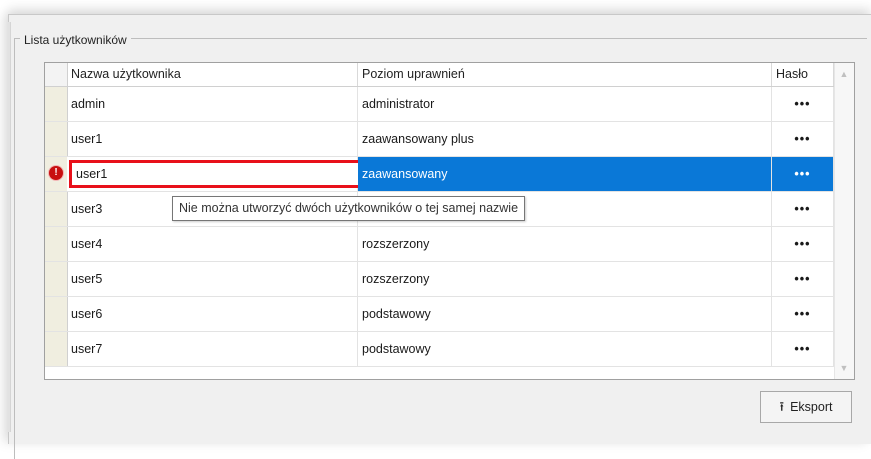 This screenshot has width=871, height=459. Describe the element at coordinates (565, 104) in the screenshot. I see `permission-cell: administrator` at that location.